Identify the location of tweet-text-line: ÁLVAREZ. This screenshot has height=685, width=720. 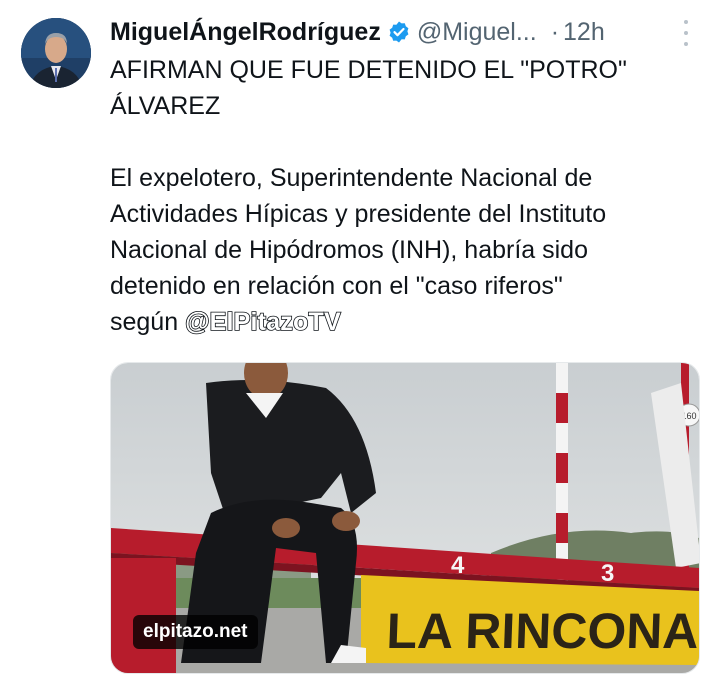
(165, 106).